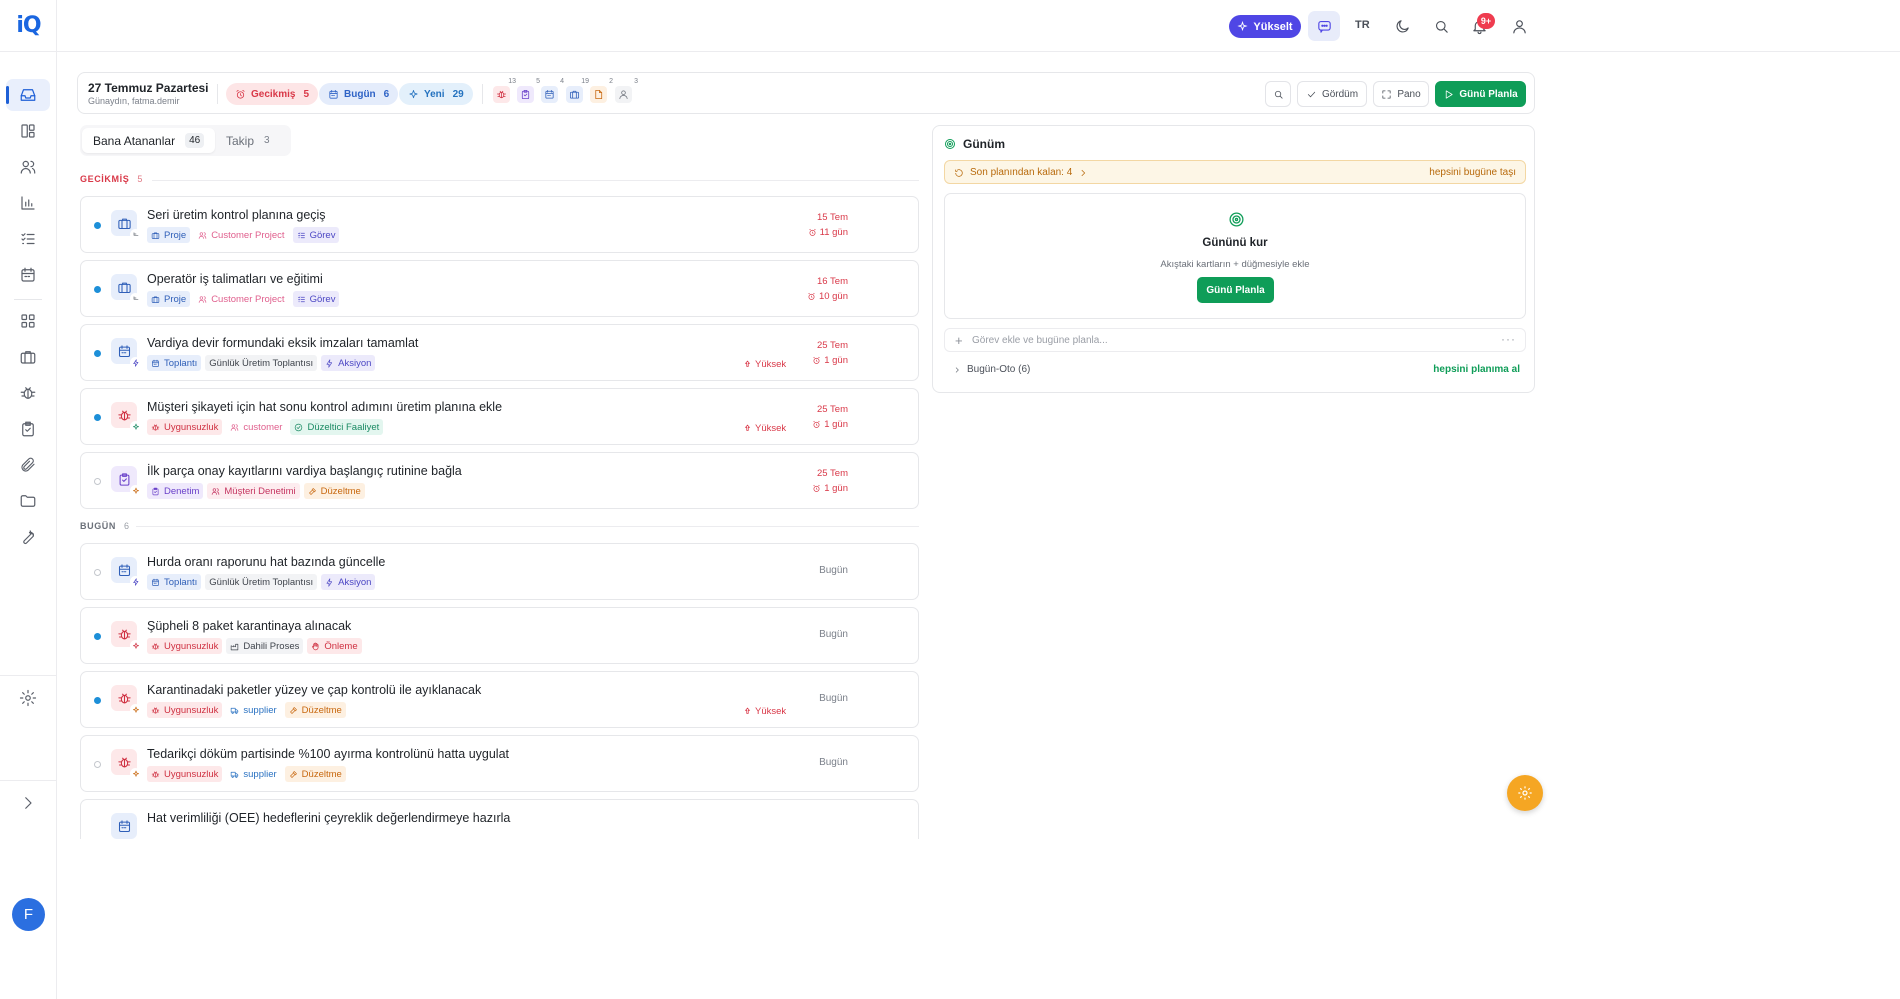 The image size is (1900, 999). I want to click on sparkle-icon, so click(1242, 26).